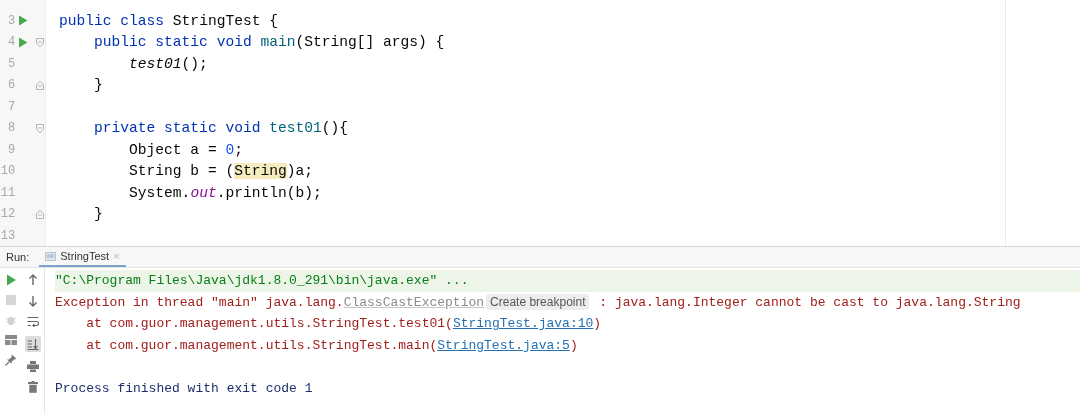  I want to click on run-tab: StringTest ×, so click(82, 257).